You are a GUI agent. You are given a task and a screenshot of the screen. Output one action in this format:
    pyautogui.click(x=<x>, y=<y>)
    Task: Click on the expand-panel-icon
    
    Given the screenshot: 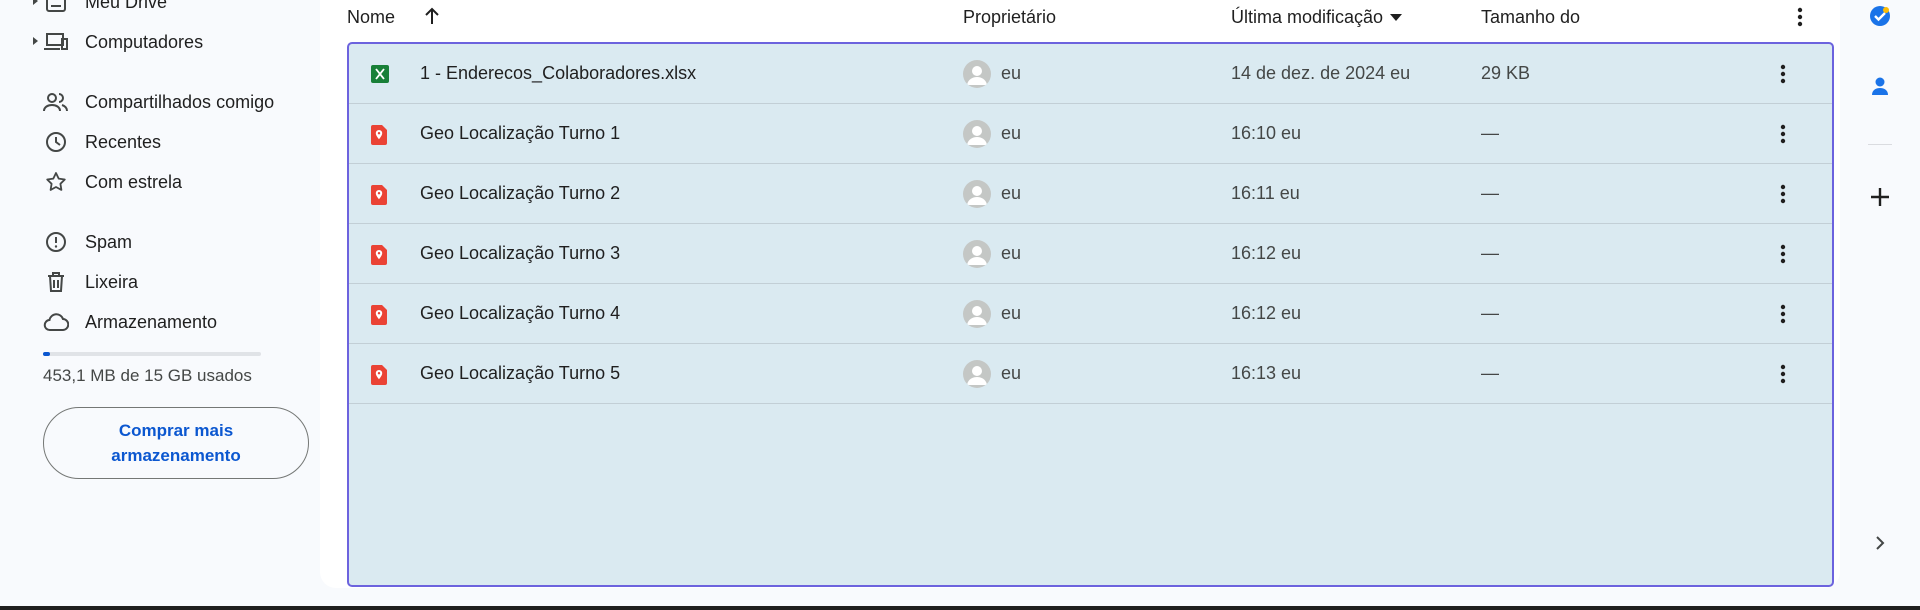 What is the action you would take?
    pyautogui.click(x=1880, y=543)
    